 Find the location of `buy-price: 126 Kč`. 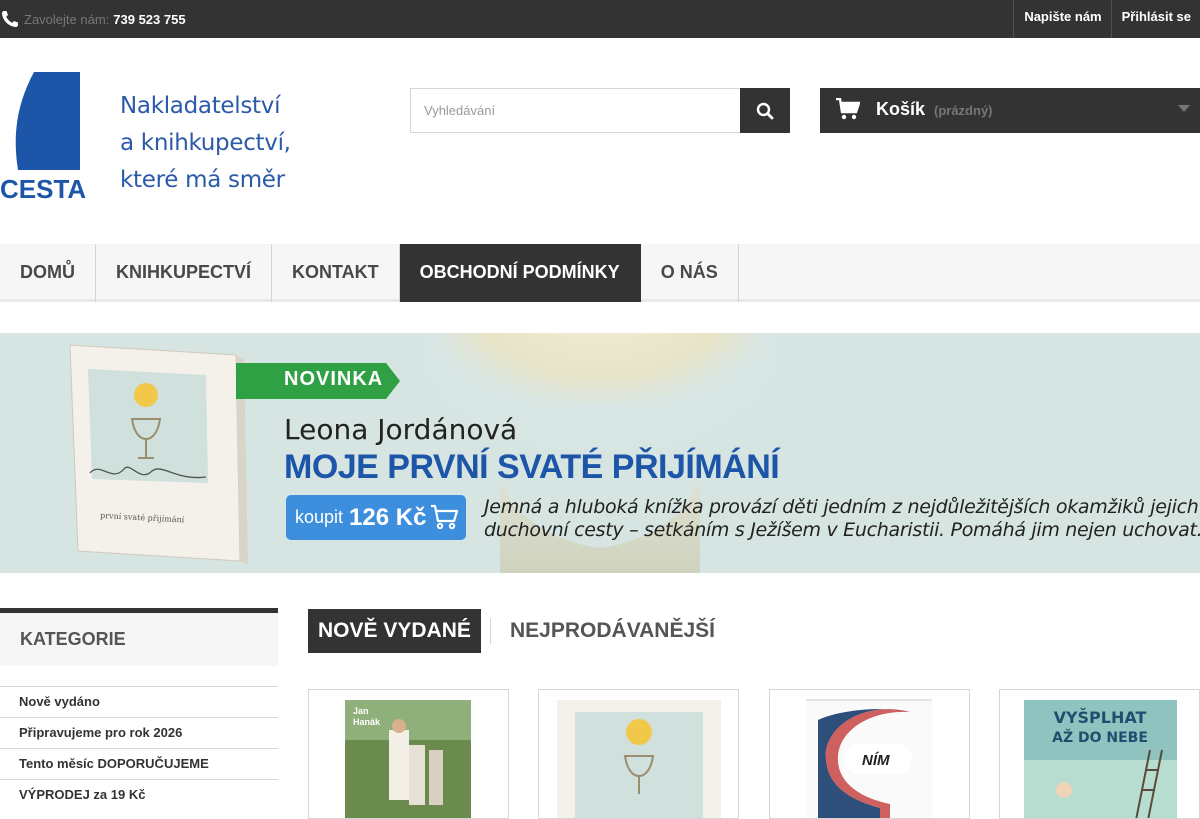

buy-price: 126 Kč is located at coordinates (388, 517).